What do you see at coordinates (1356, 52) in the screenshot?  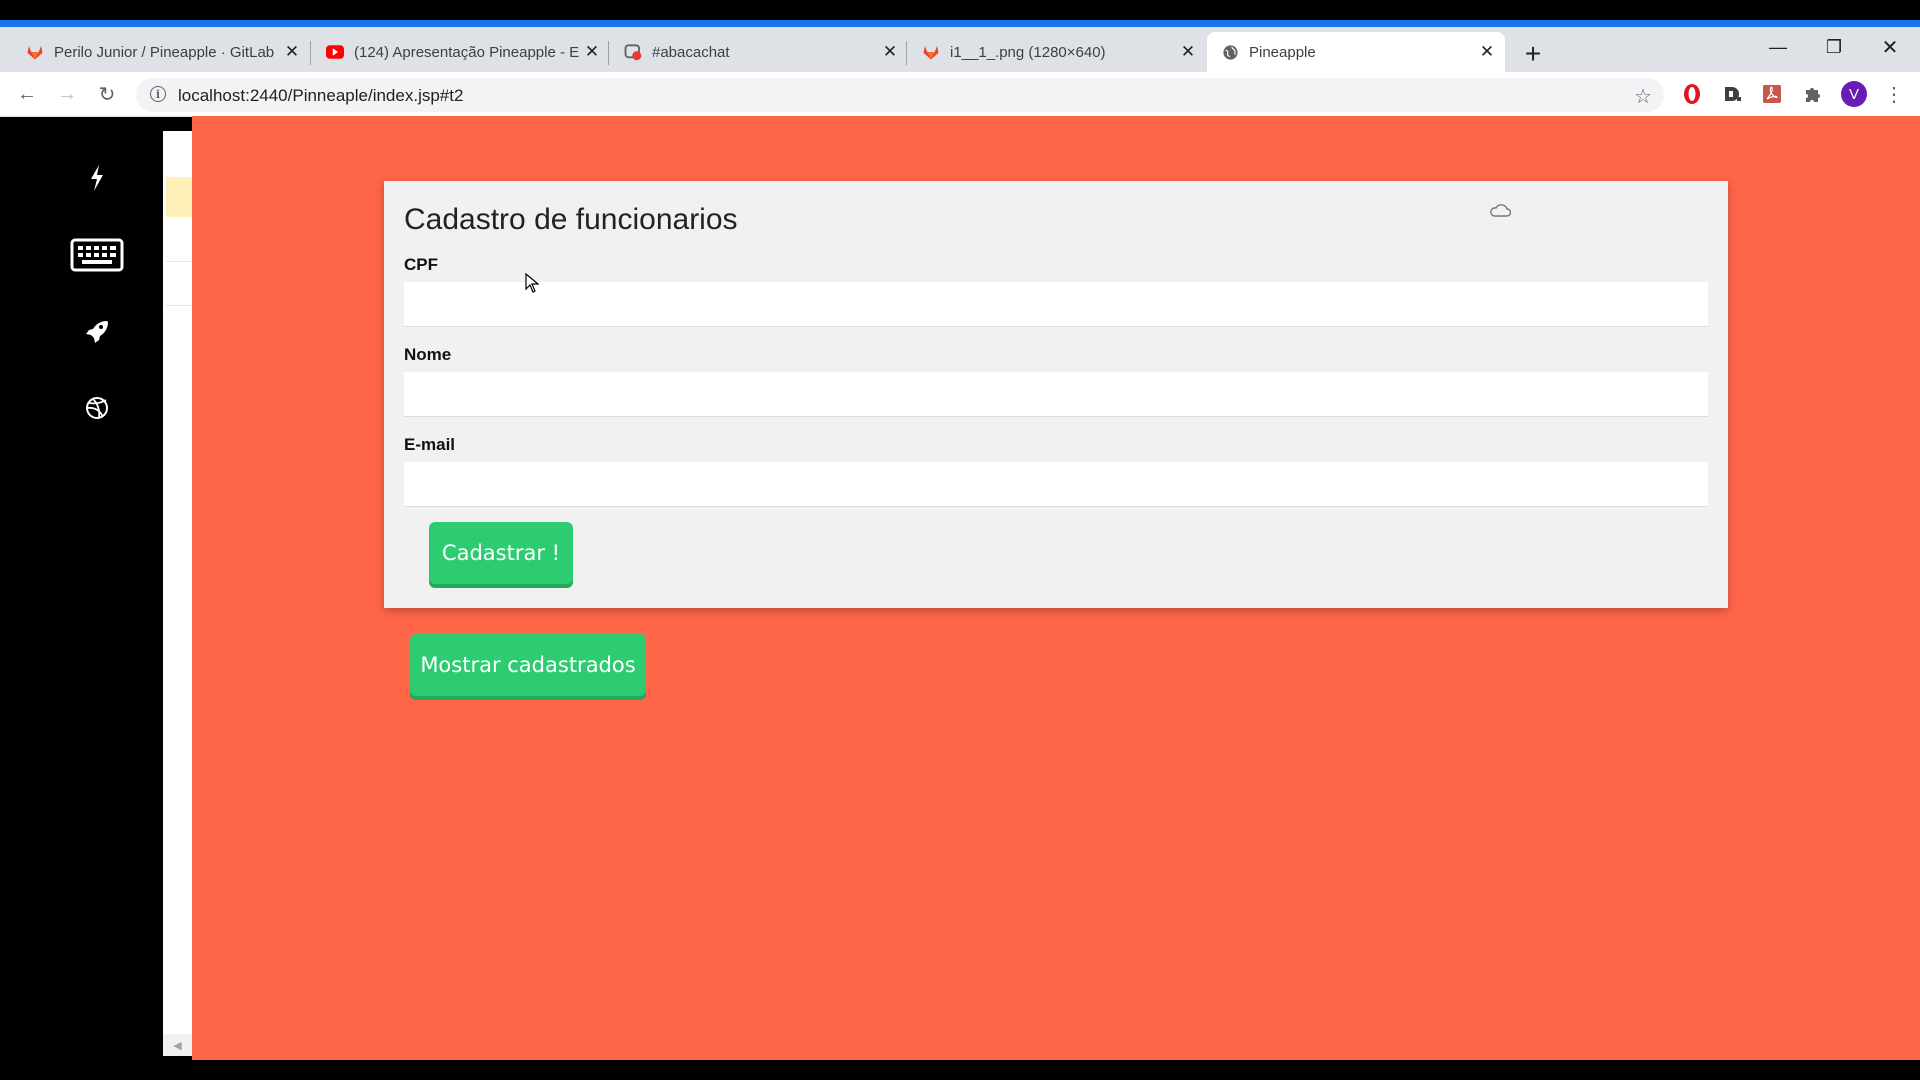 I see `tab-pineapple-active: Pineapple ✕` at bounding box center [1356, 52].